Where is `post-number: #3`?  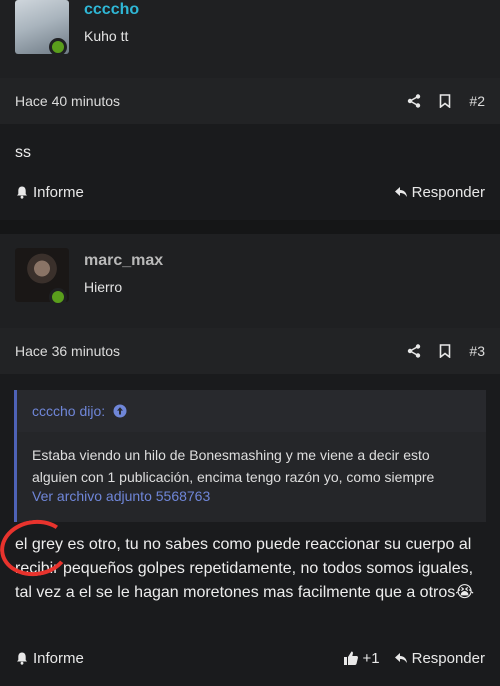 post-number: #3 is located at coordinates (477, 351).